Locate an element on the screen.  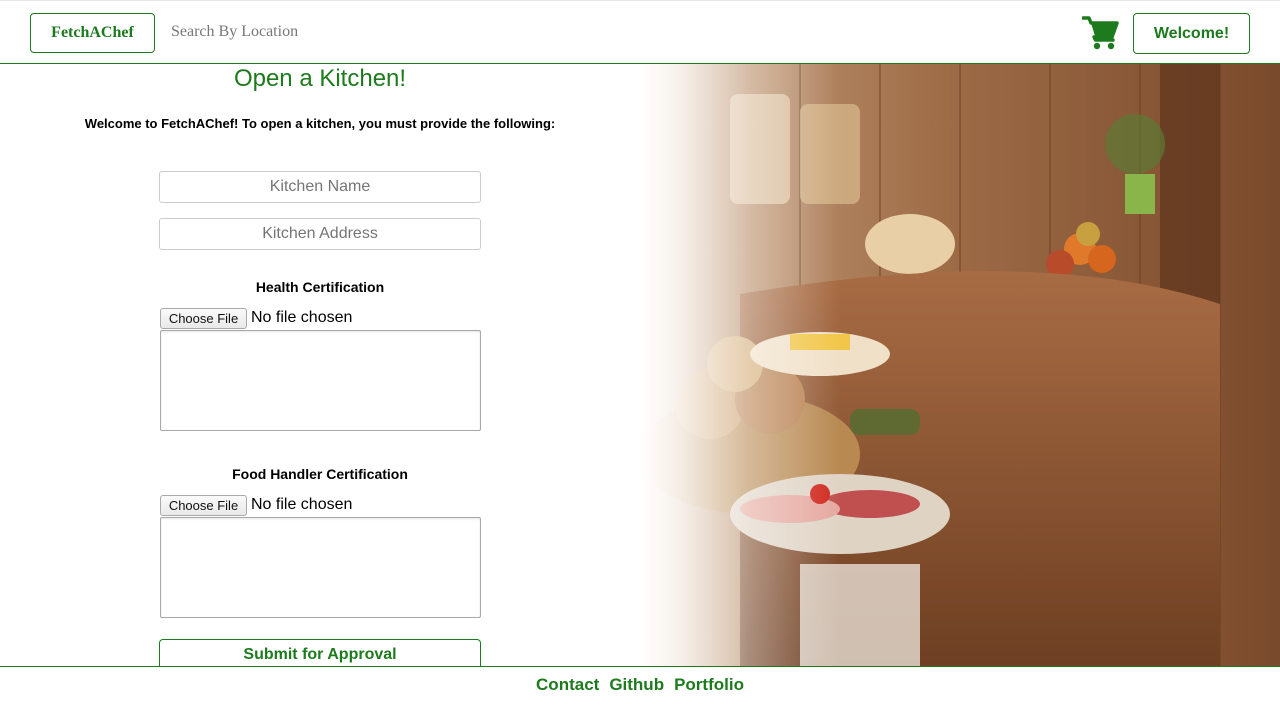
page-title: Open a Kitchen! is located at coordinates (320, 78).